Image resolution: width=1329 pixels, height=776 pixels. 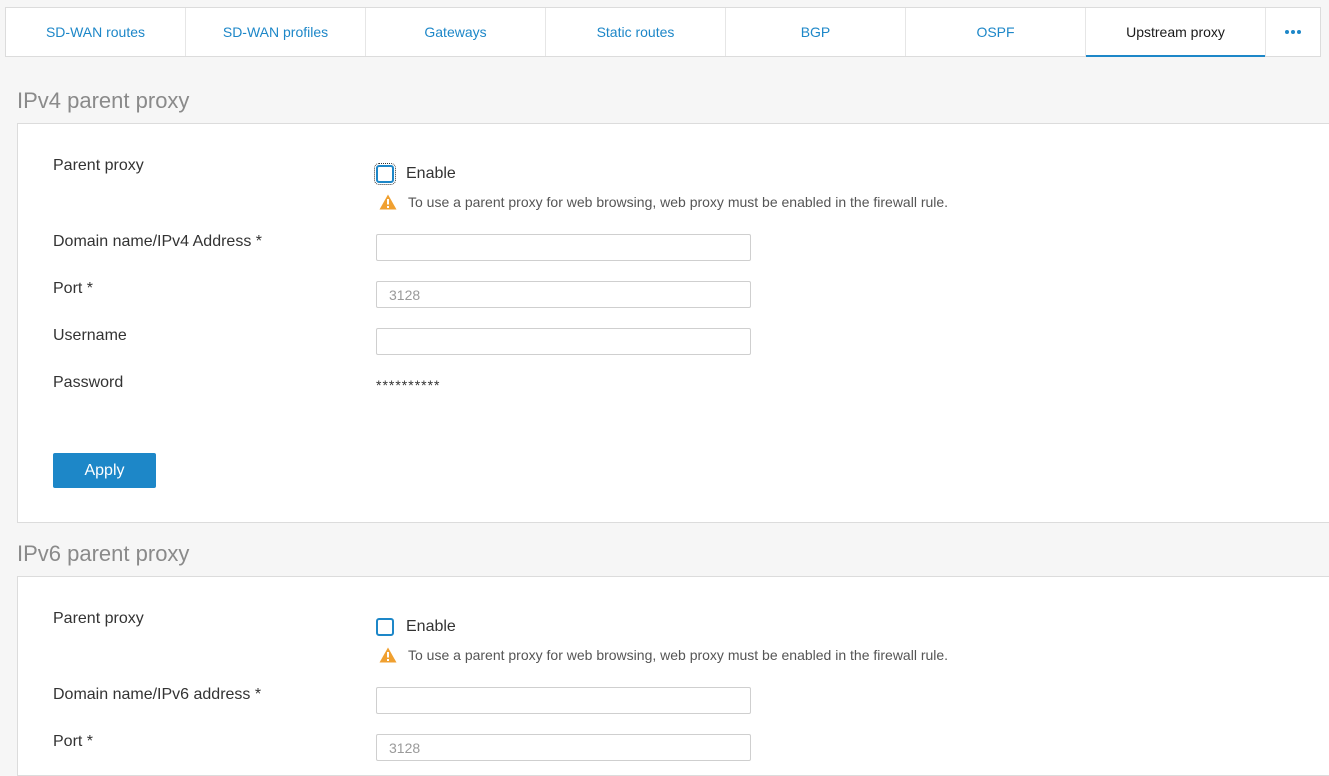 What do you see at coordinates (563, 700) in the screenshot?
I see `ipv6-address-input` at bounding box center [563, 700].